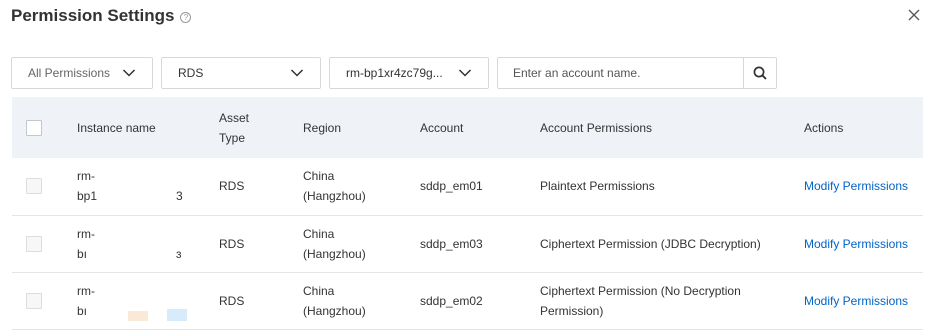  What do you see at coordinates (621, 73) in the screenshot?
I see `account-search-input` at bounding box center [621, 73].